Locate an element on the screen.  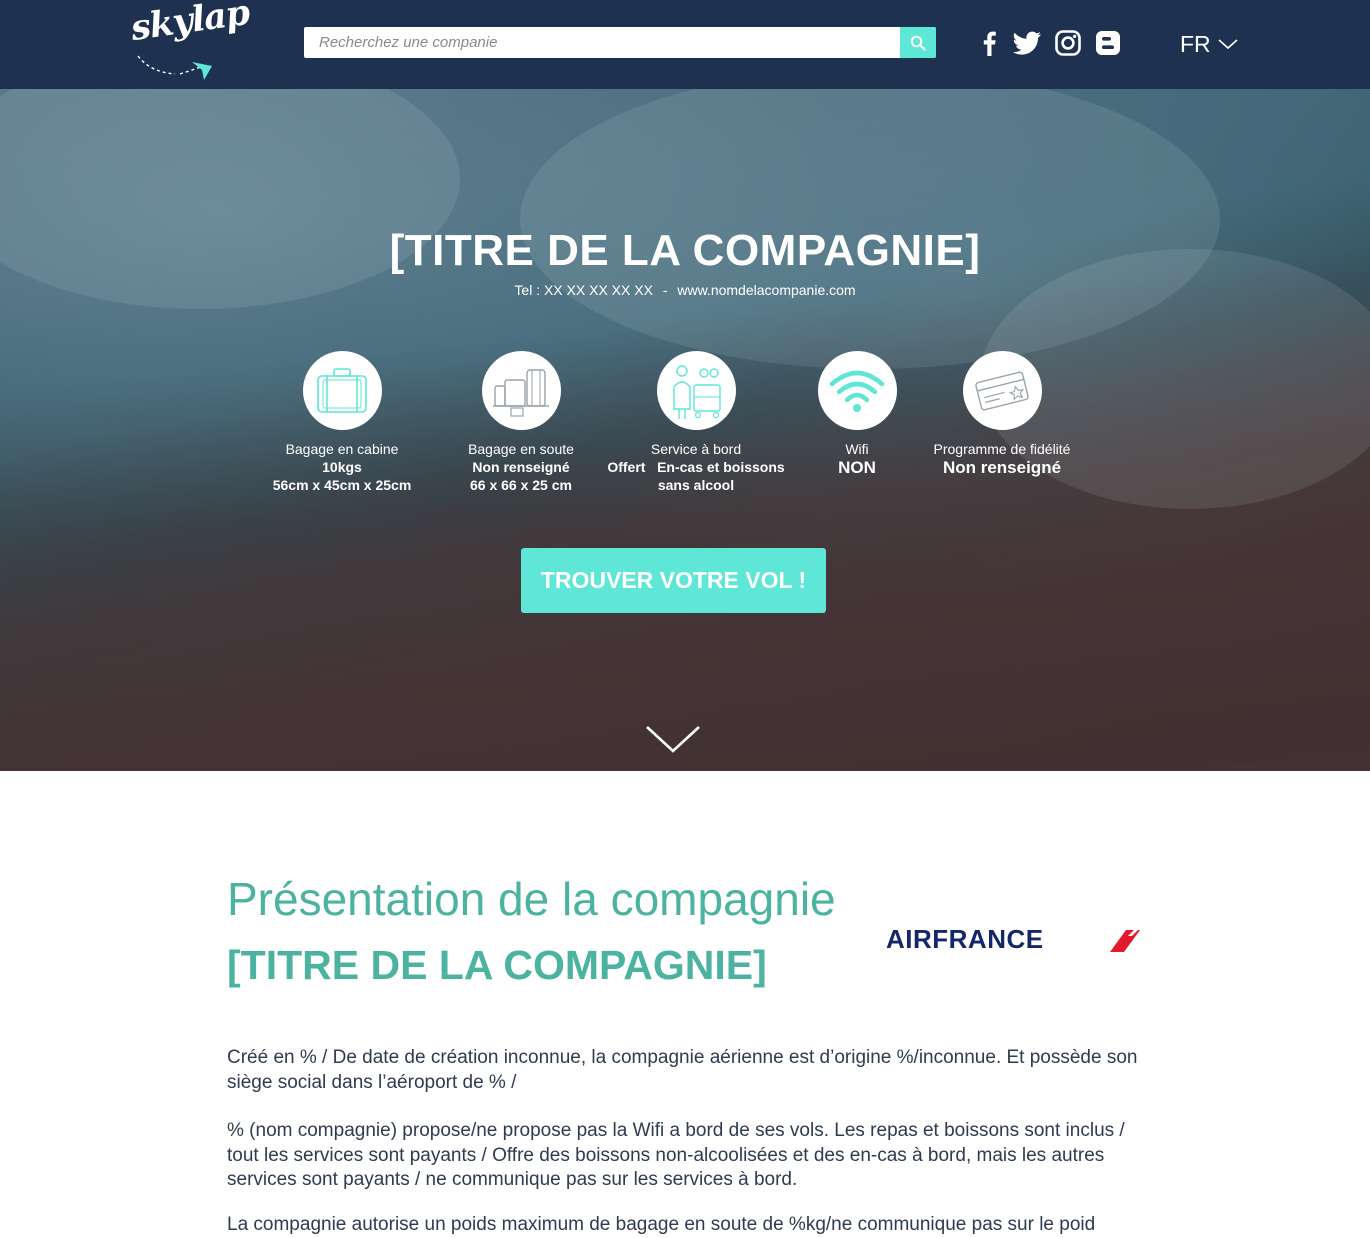
airline-logo: AIRFRANCE is located at coordinates (1016, 940).